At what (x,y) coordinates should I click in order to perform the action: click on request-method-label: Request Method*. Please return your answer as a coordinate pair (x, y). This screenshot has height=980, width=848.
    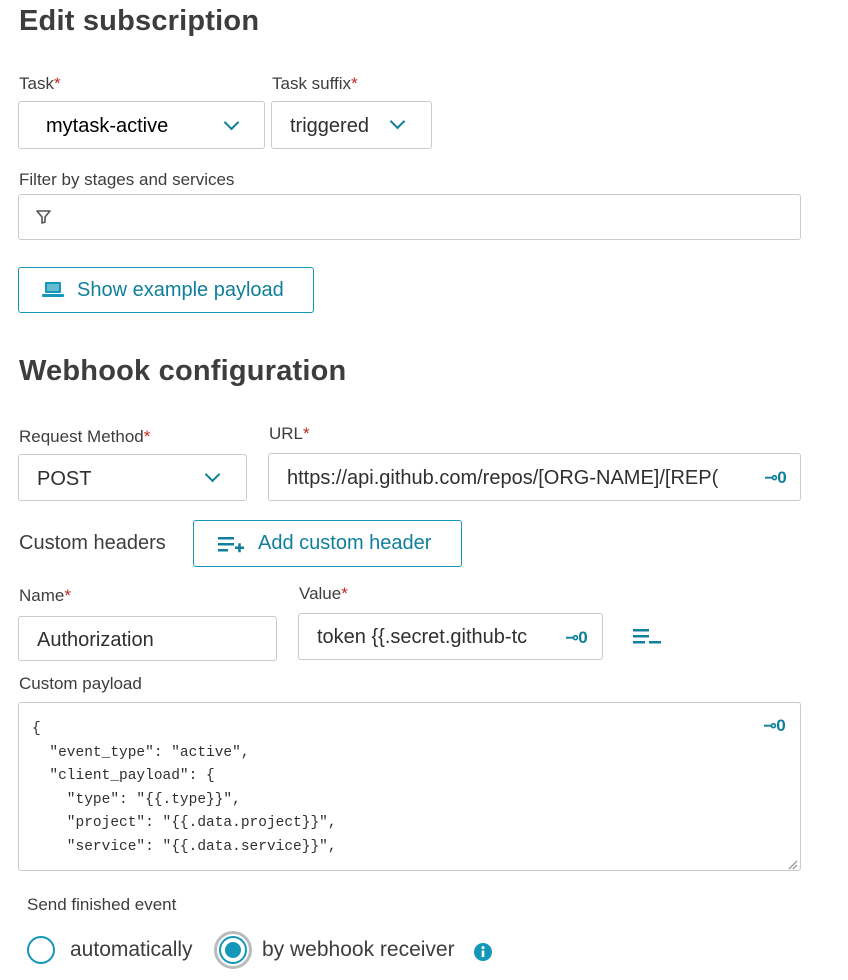
    Looking at the image, I should click on (85, 436).